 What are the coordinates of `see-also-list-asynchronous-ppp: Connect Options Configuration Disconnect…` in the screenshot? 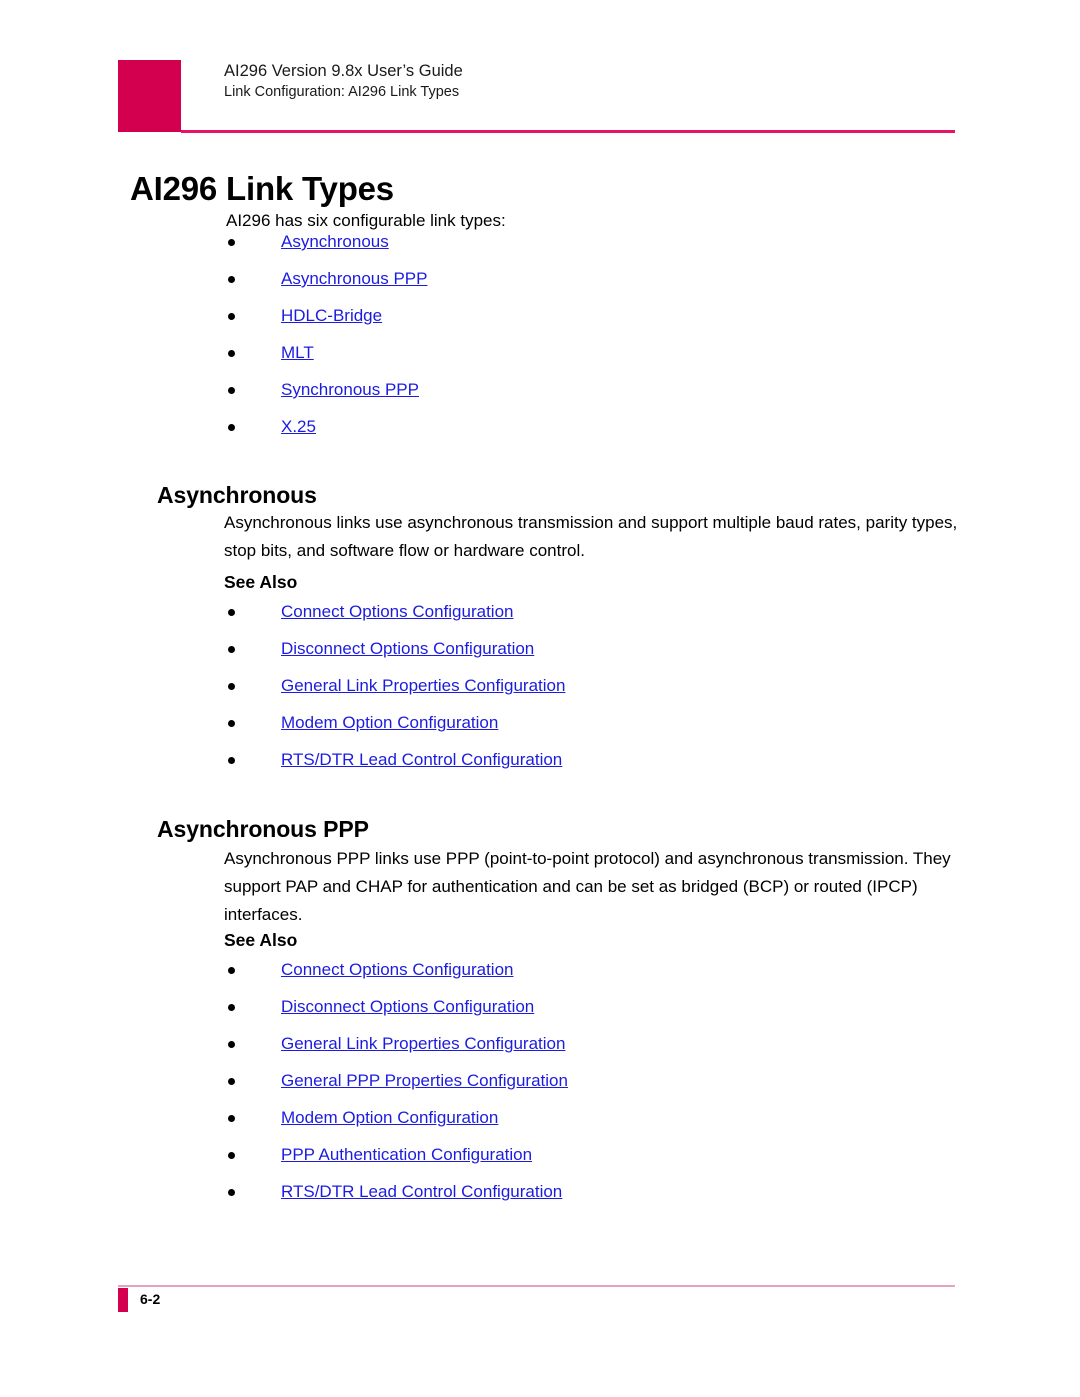 It's located at (398, 1087).